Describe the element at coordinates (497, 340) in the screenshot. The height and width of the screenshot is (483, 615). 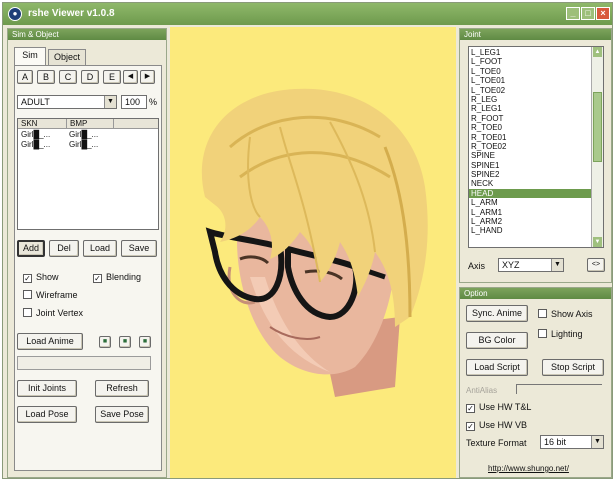
I see `bg-color-button: BG Color` at that location.